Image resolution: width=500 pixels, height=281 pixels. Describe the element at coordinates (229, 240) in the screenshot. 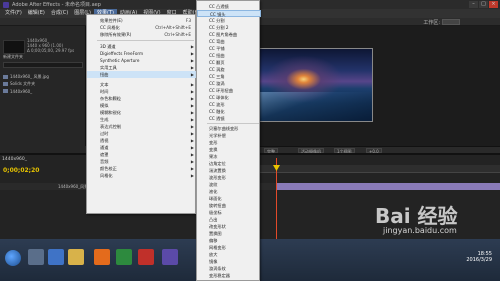

I see `submenu-item: 偏移` at that location.